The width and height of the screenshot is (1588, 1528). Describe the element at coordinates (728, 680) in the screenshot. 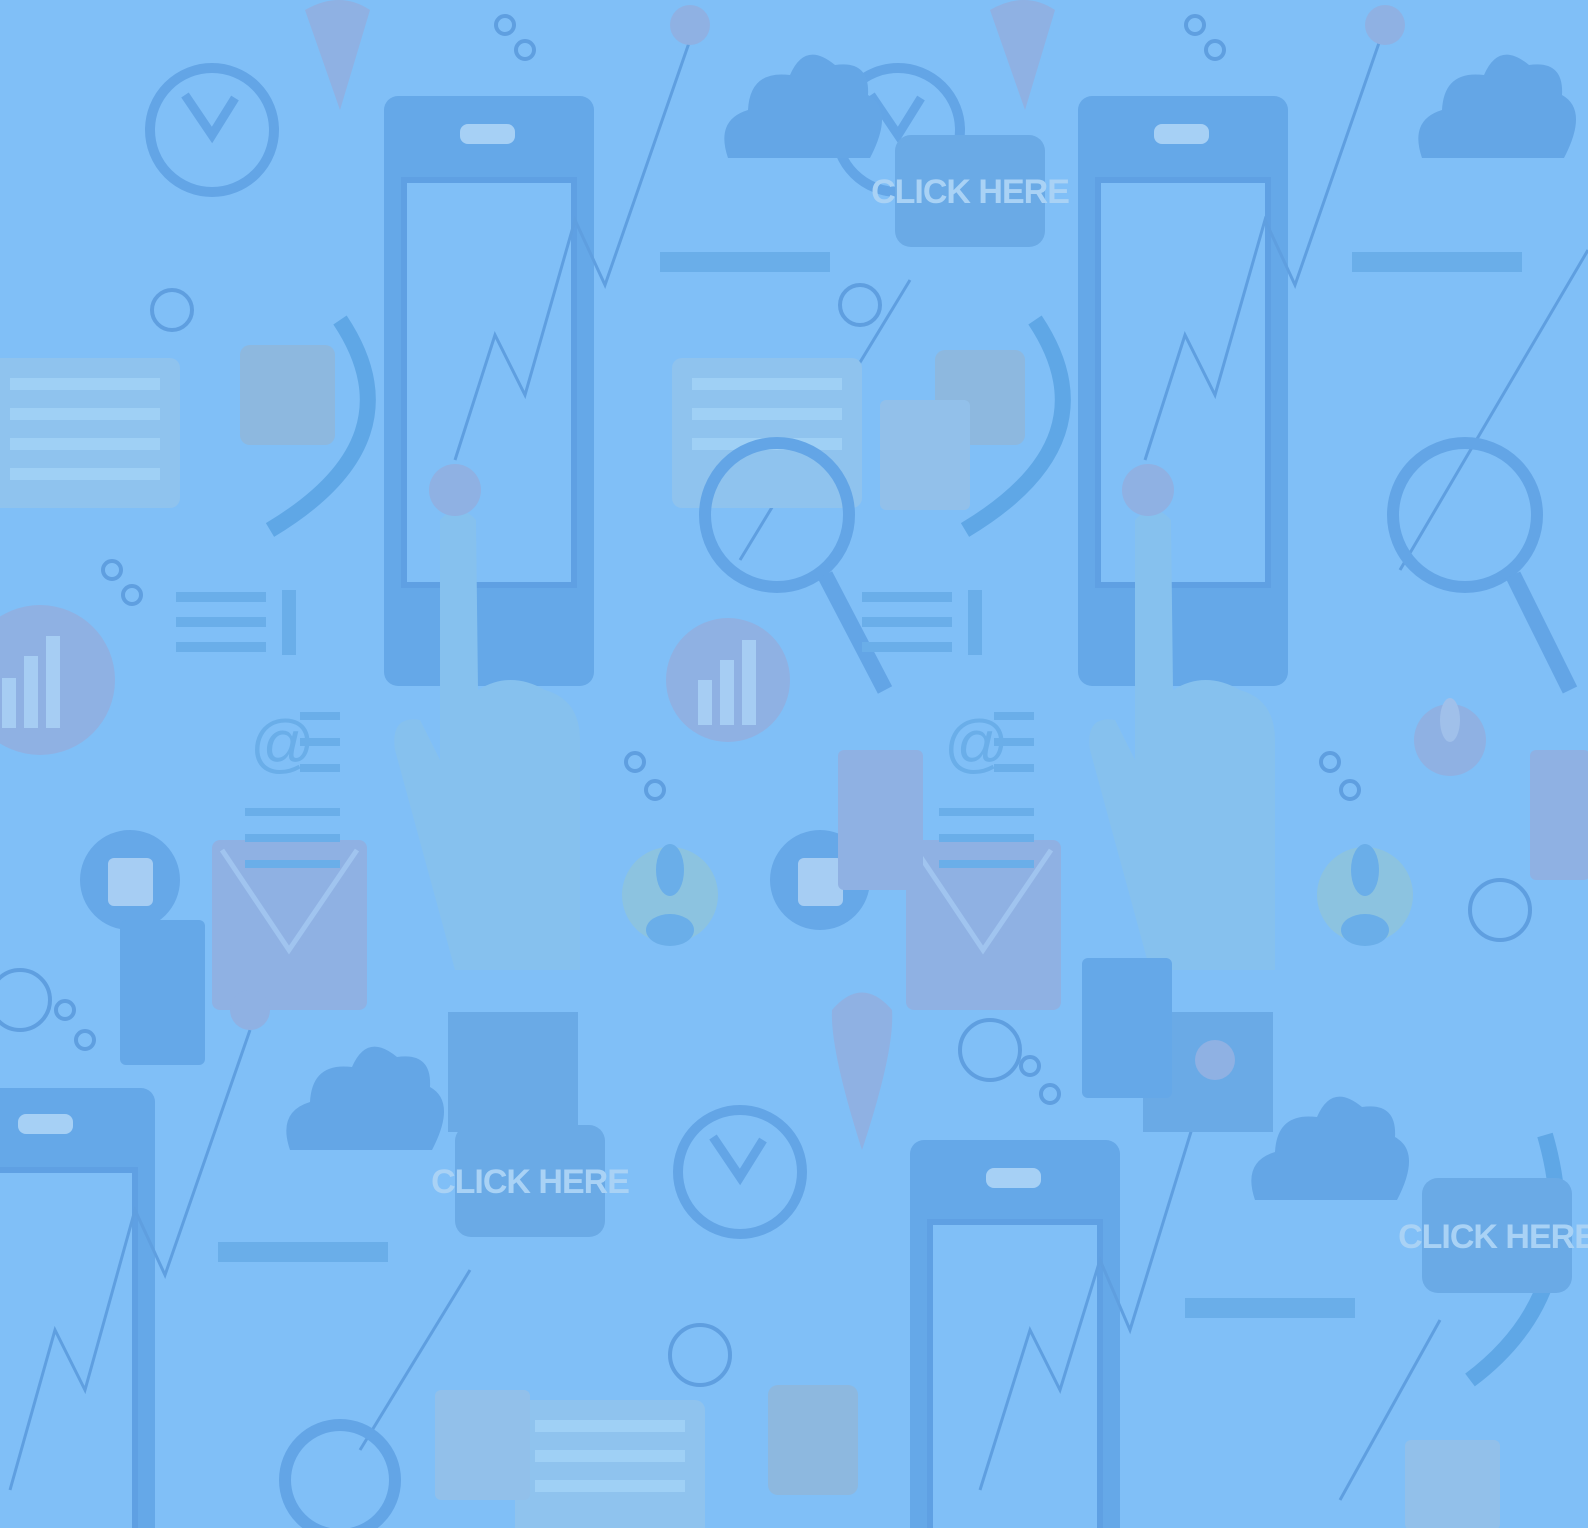

I see `bar-chart-icon` at that location.